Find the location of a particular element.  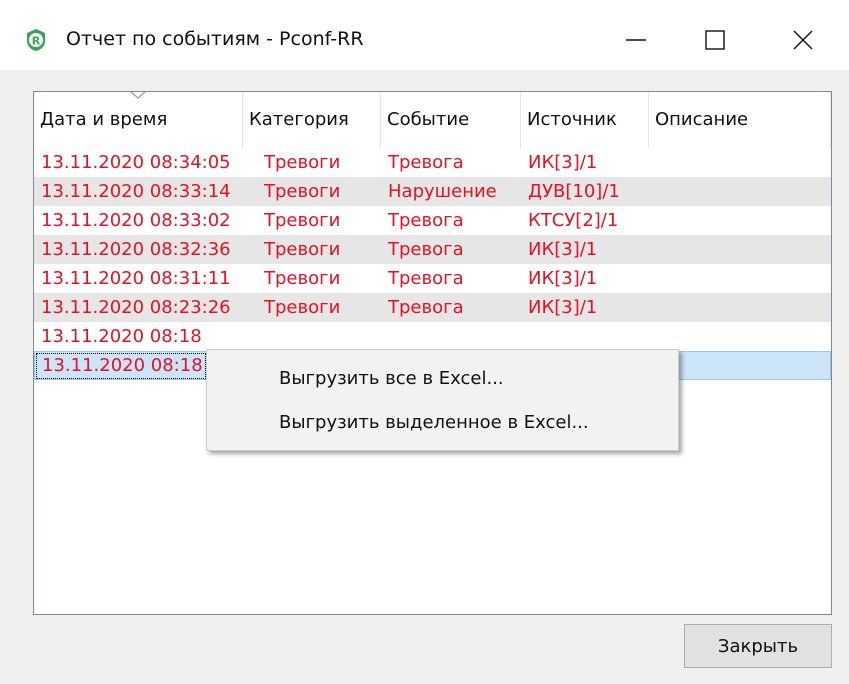

column-header-label: Событие is located at coordinates (428, 119).